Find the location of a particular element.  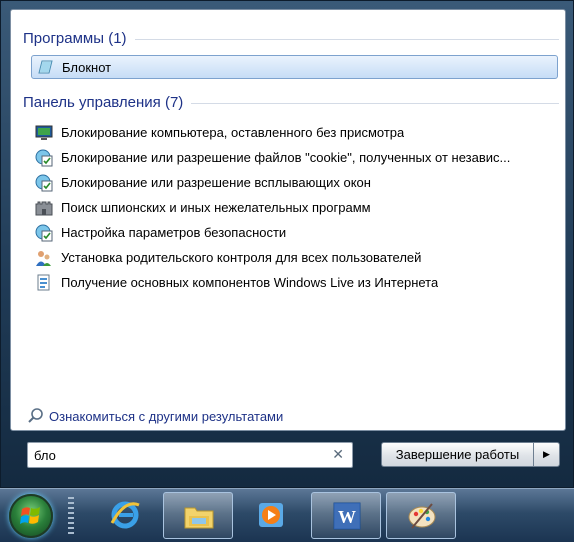

taskbar-media-player-button is located at coordinates (271, 515).